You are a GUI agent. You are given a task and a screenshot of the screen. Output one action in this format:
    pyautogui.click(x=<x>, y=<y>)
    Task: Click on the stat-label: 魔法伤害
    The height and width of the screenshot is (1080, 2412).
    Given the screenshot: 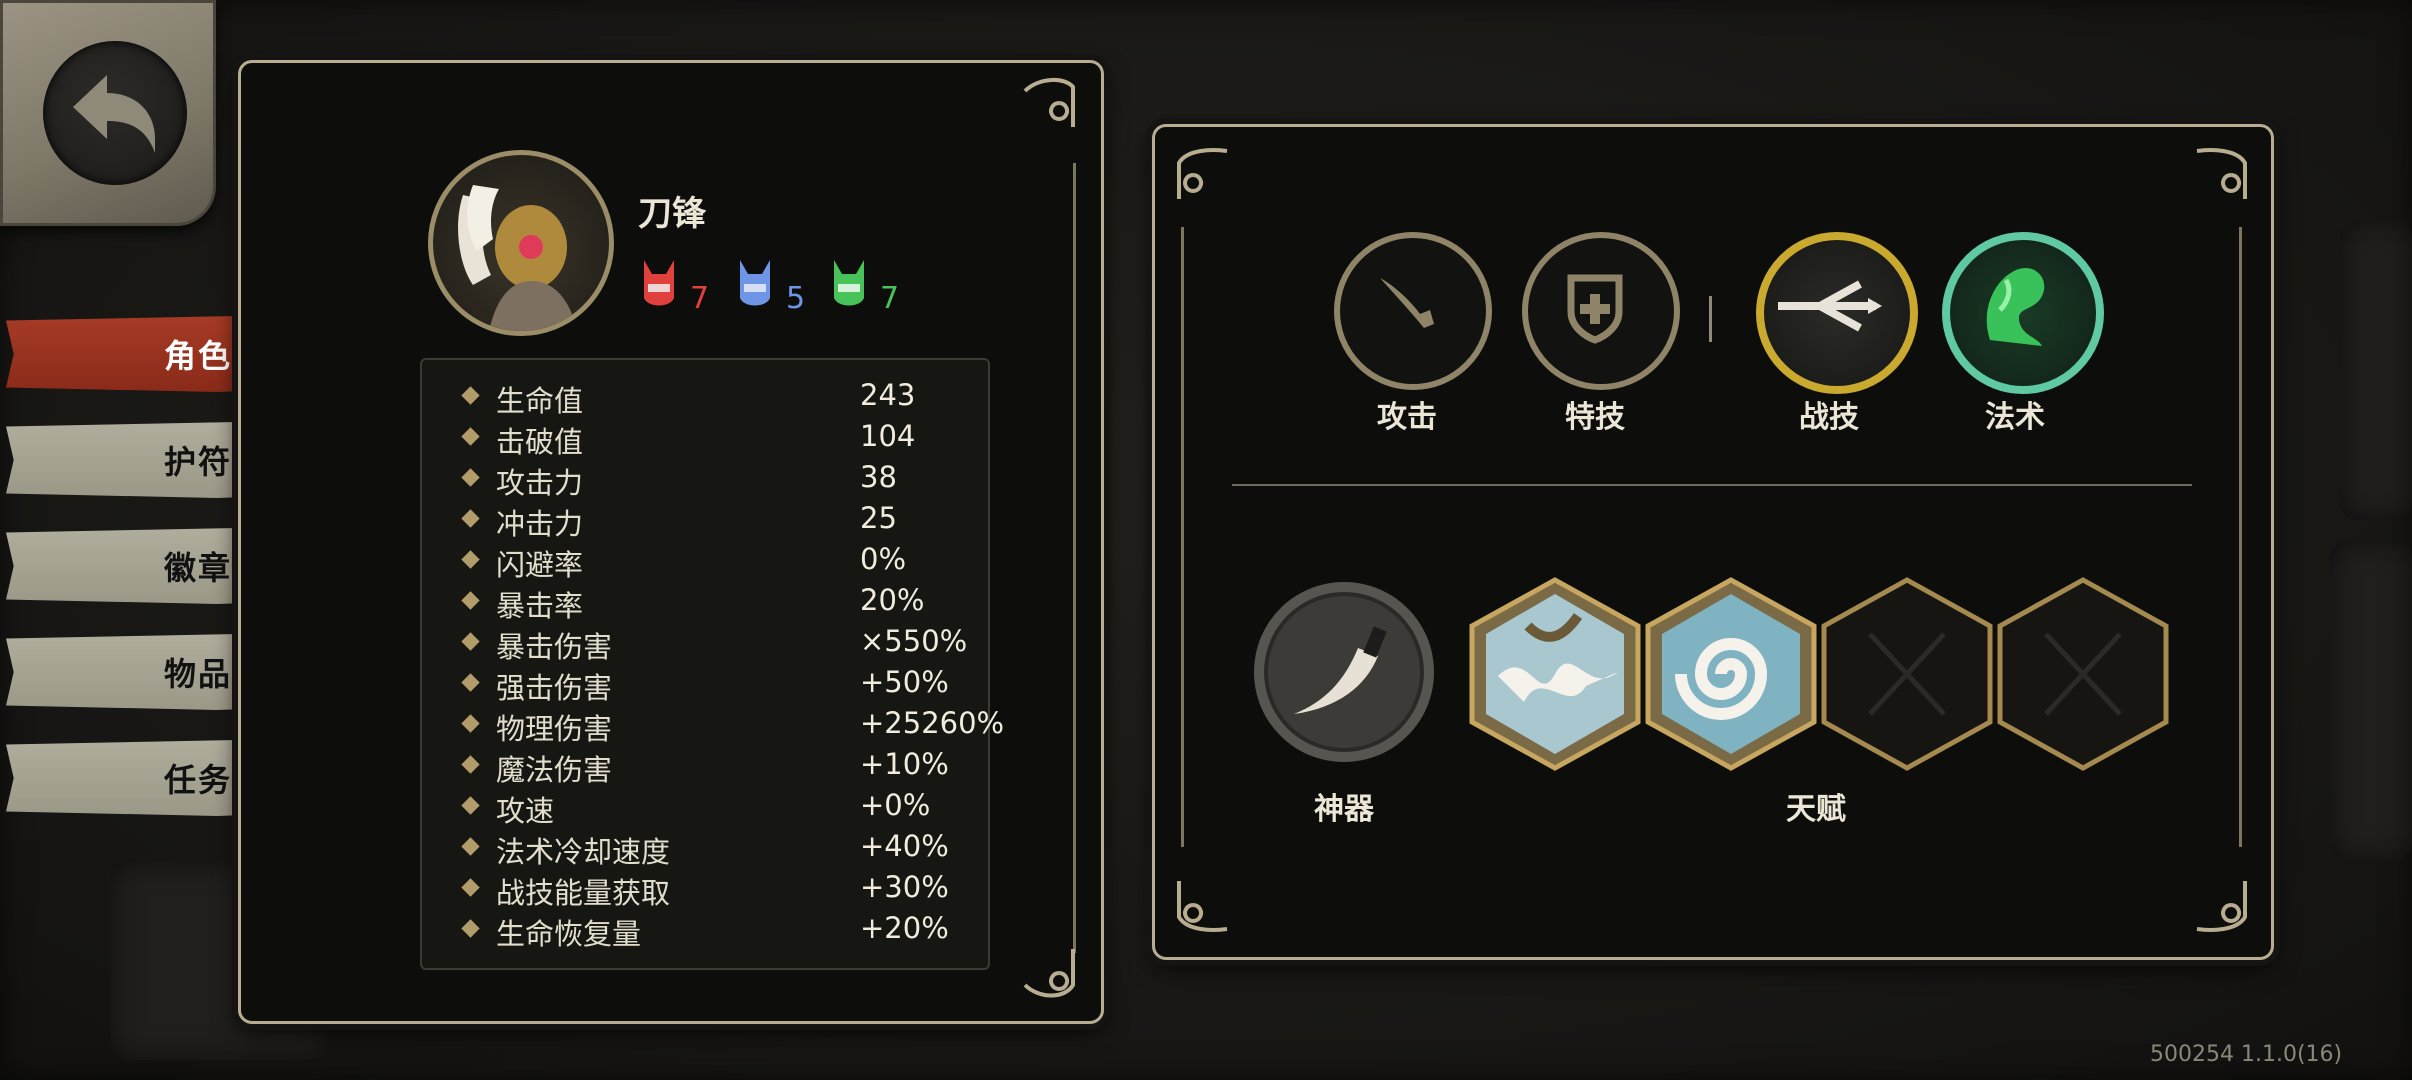 What is the action you would take?
    pyautogui.click(x=554, y=770)
    